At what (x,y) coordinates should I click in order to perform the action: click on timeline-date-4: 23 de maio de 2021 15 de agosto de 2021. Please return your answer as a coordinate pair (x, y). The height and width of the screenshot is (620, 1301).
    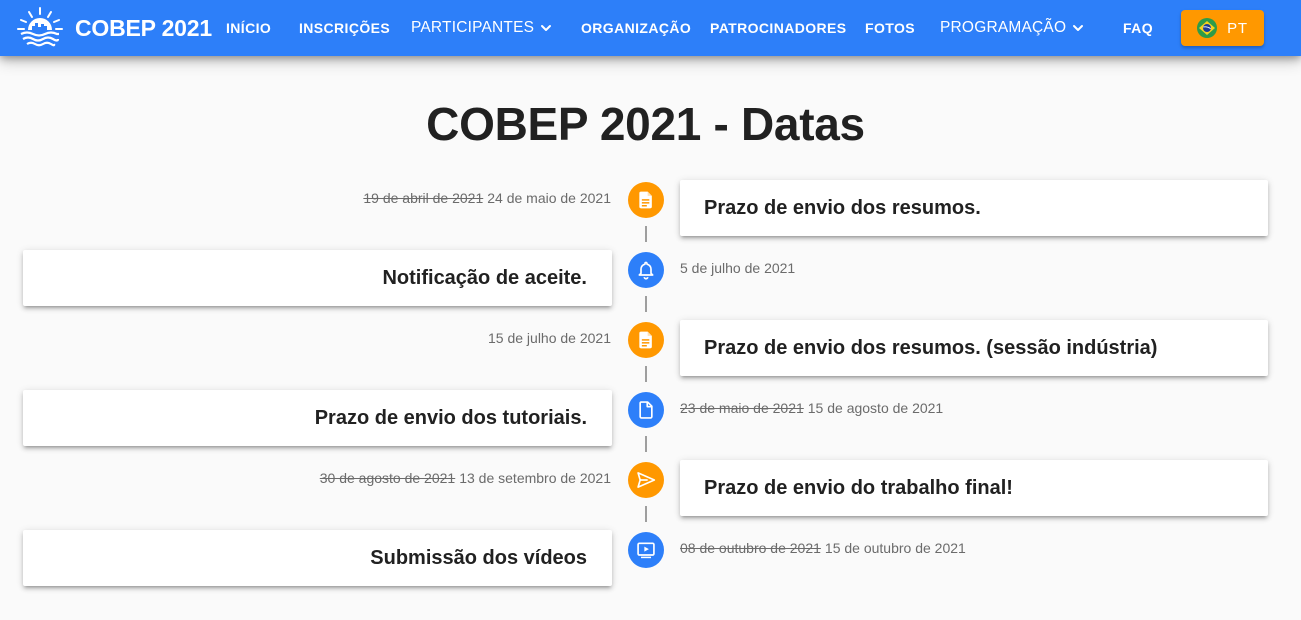
    Looking at the image, I should click on (811, 408).